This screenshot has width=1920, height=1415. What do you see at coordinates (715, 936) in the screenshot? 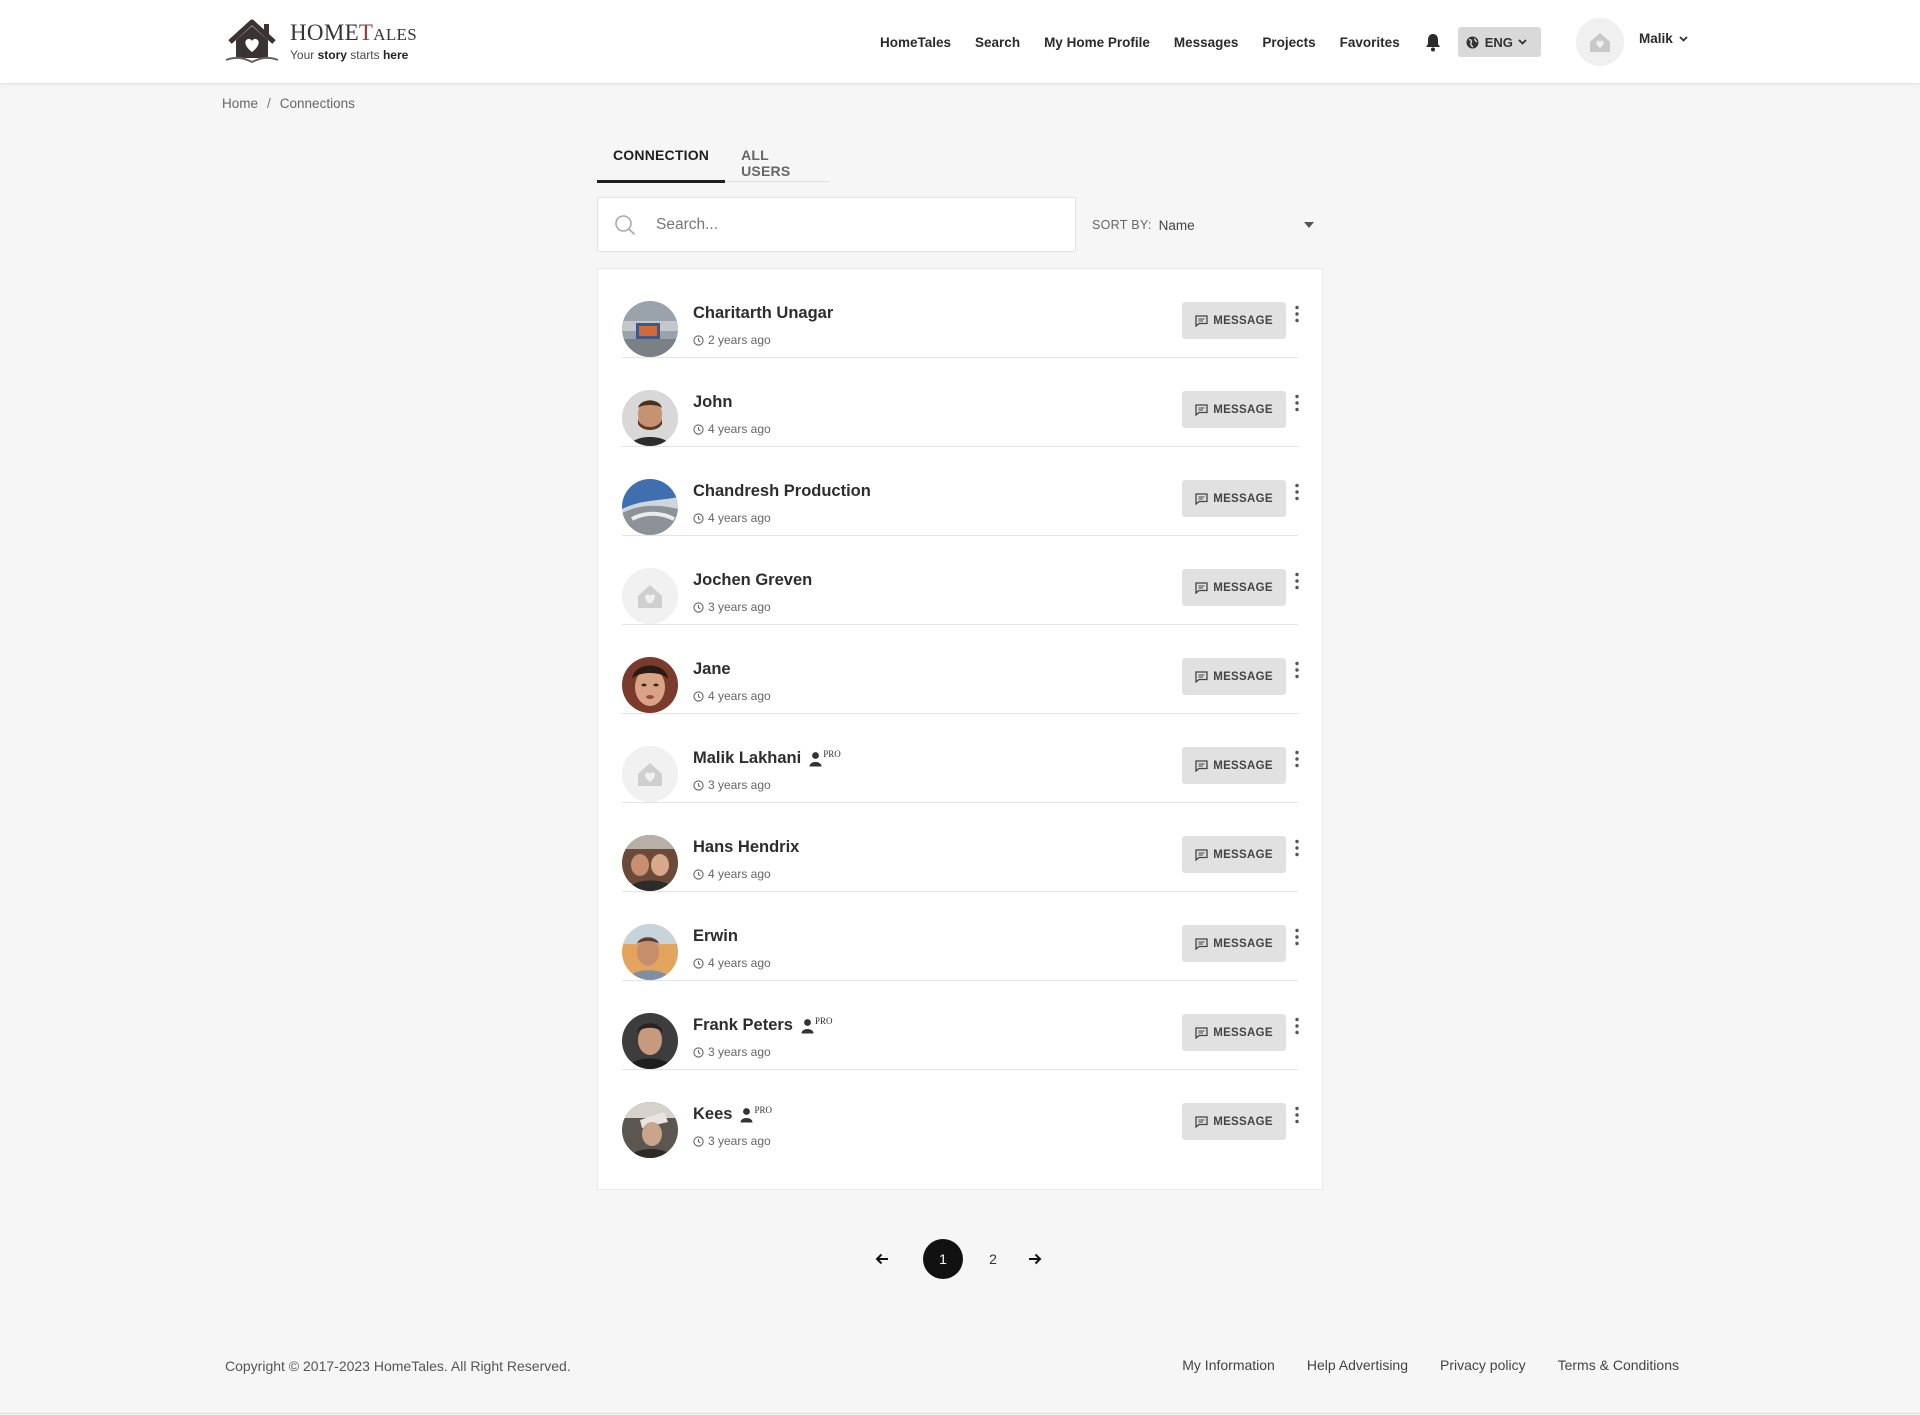
I see `connection-name: Erwin` at bounding box center [715, 936].